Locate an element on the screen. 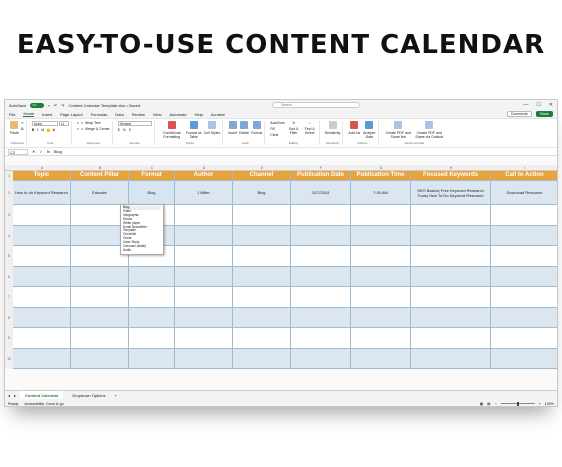 The width and height of the screenshot is (562, 467). zoom-in-icon: + is located at coordinates (540, 404).